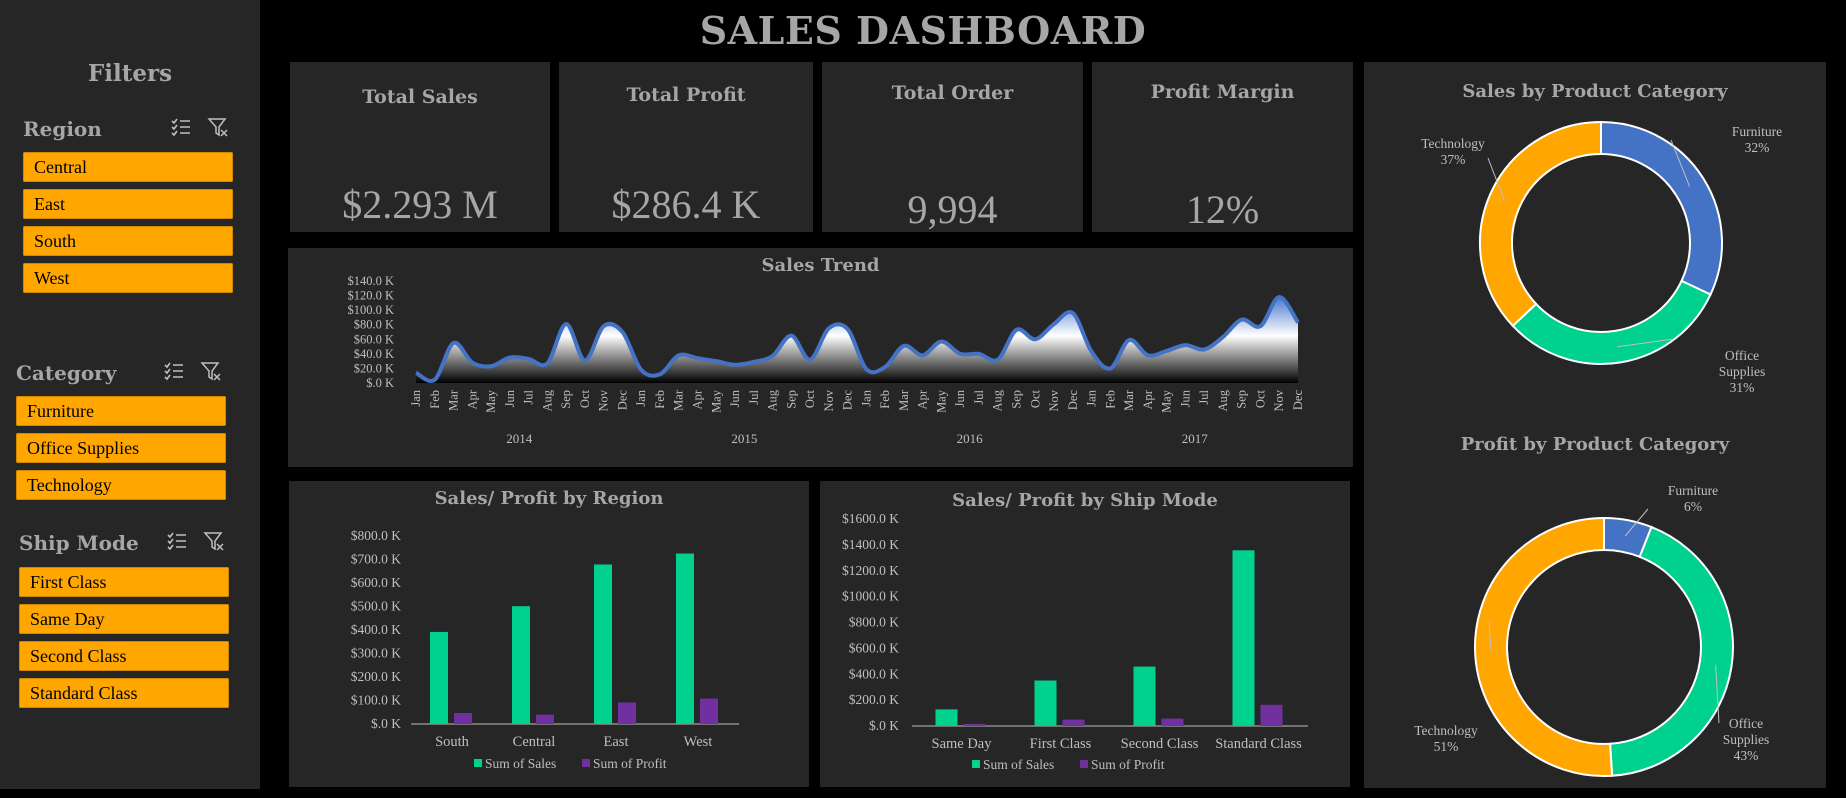 The width and height of the screenshot is (1846, 798). Describe the element at coordinates (1258, 744) in the screenshot. I see `x-tick-label: Standard Class` at that location.